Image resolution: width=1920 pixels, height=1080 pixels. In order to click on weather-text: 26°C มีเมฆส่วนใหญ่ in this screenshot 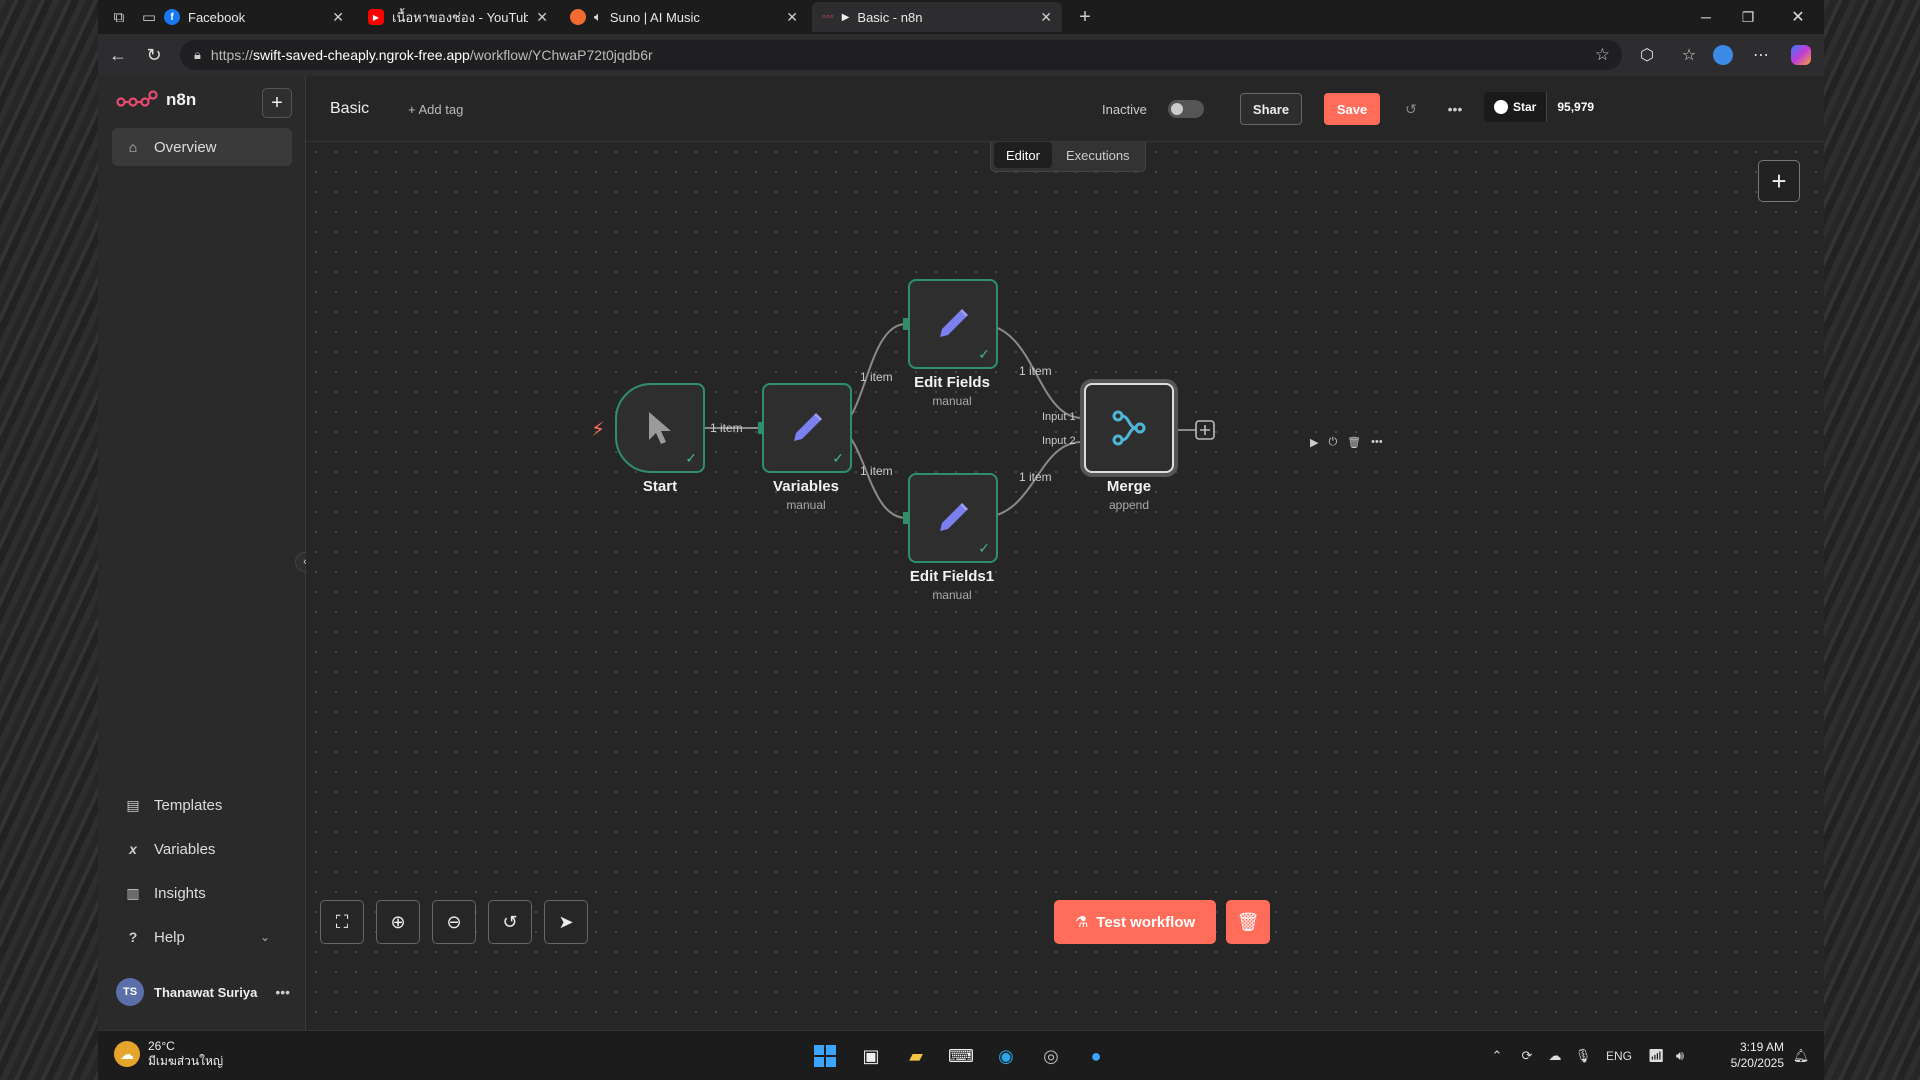, I will do `click(185, 1054)`.